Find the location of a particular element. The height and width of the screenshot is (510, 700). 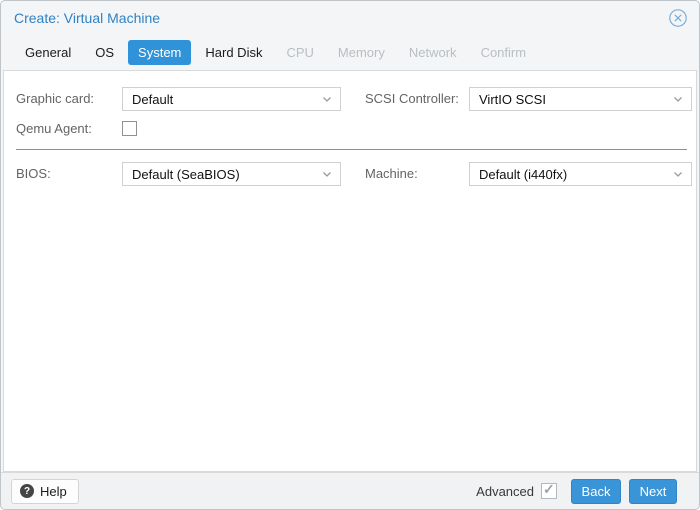

close-icon is located at coordinates (678, 18).